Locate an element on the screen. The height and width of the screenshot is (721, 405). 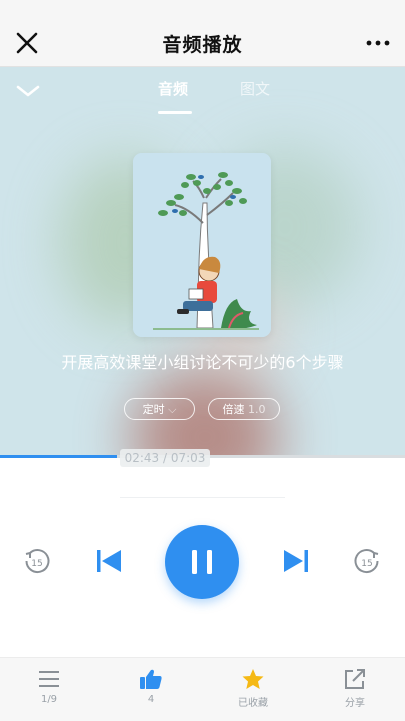
cover-art is located at coordinates (202, 245).